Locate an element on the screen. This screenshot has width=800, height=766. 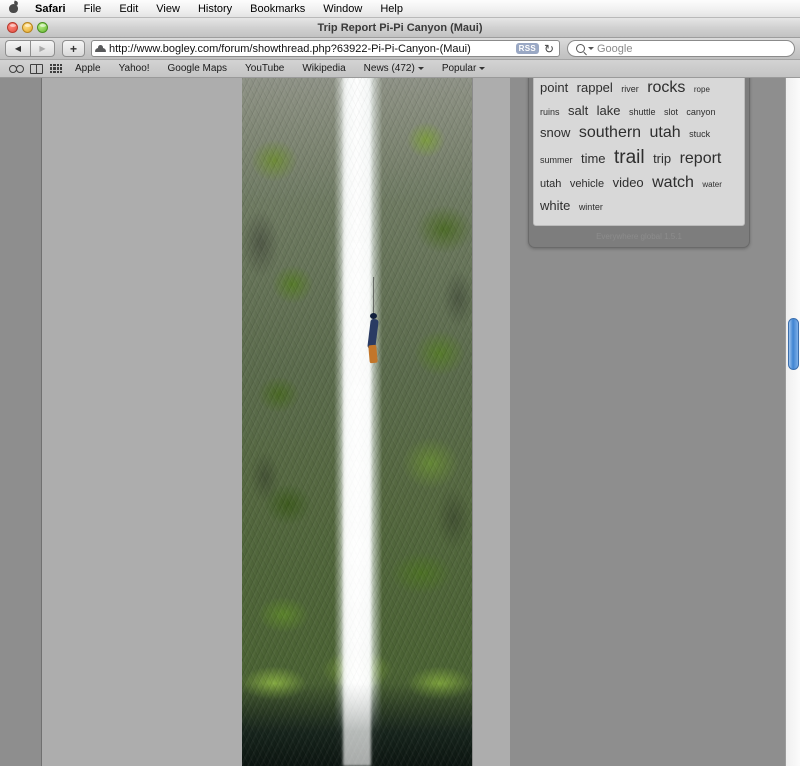
tag-link: slot is located at coordinates (671, 112).